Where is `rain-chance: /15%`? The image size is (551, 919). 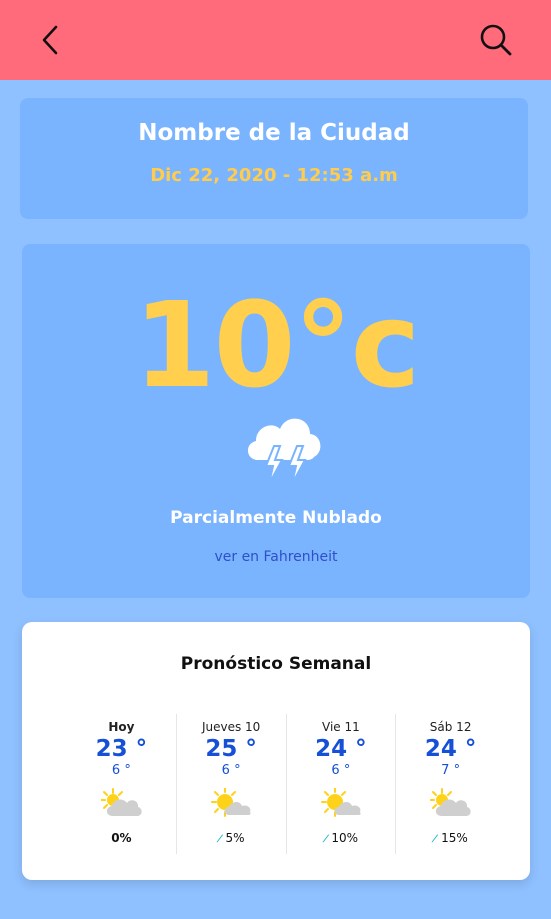
rain-chance: /15% is located at coordinates (450, 838).